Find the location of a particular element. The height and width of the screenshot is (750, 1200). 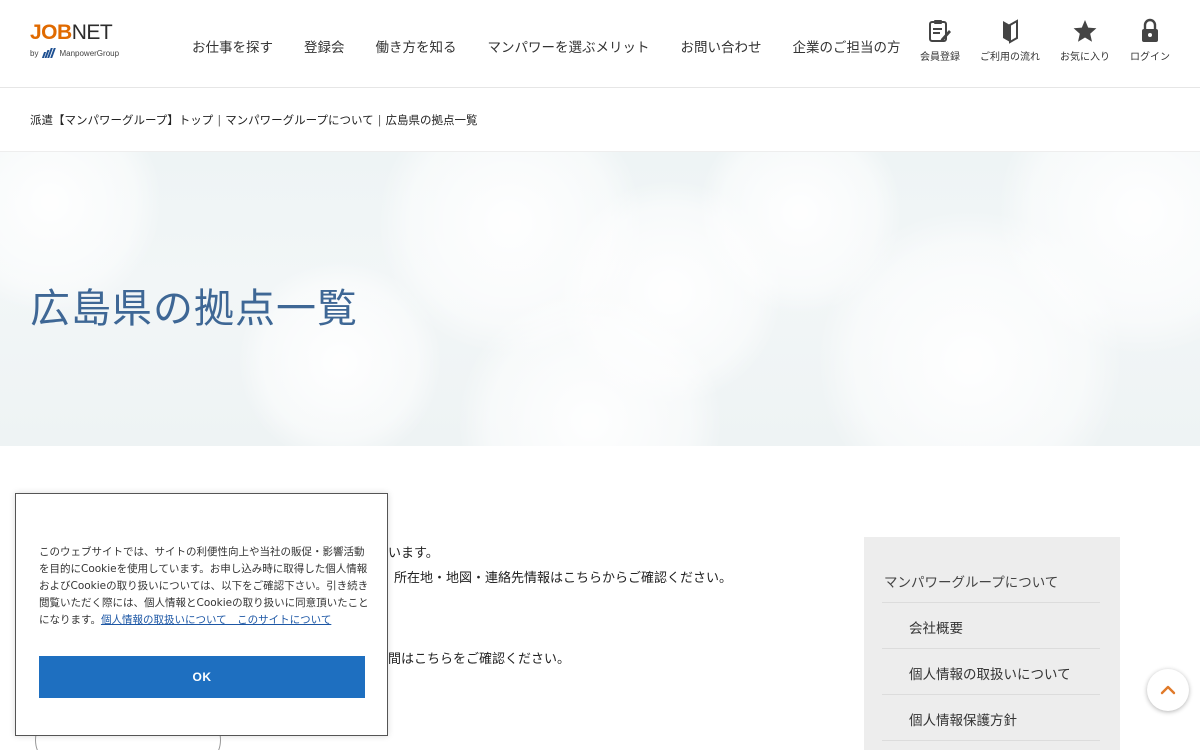

scroll-to-top-button is located at coordinates (1168, 690).